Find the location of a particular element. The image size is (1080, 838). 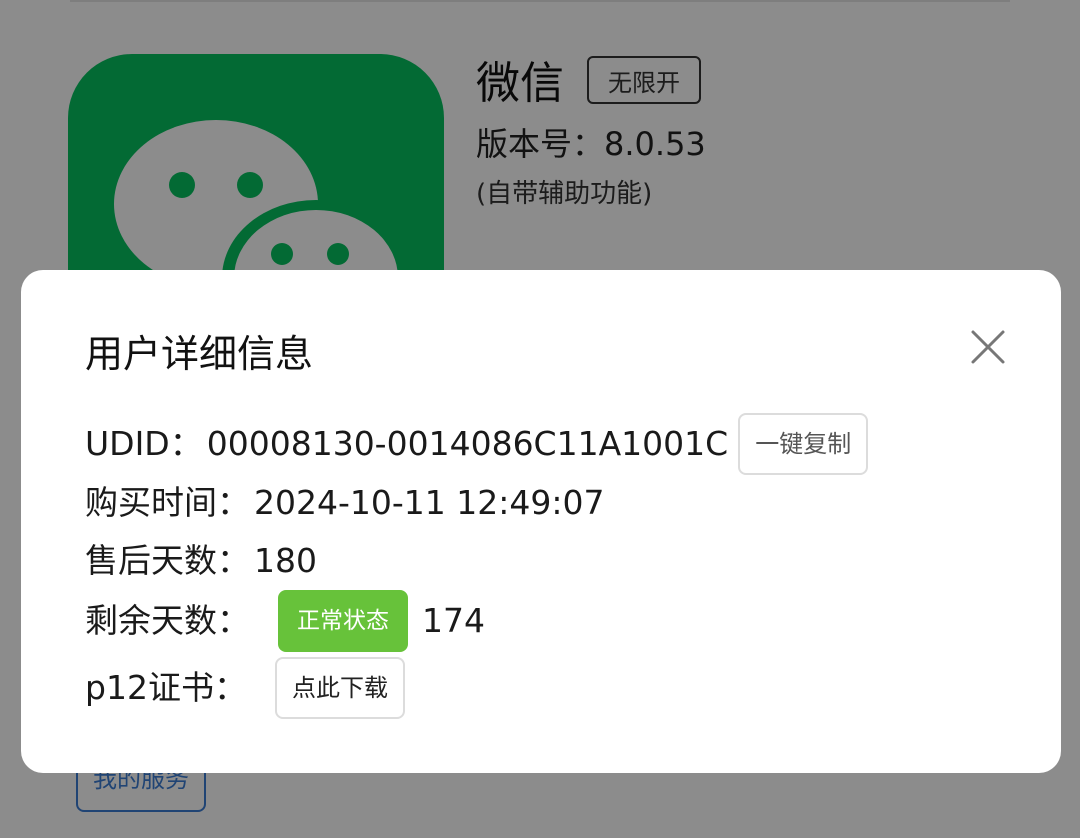

after-sales-days-value: 180 is located at coordinates (285, 560).